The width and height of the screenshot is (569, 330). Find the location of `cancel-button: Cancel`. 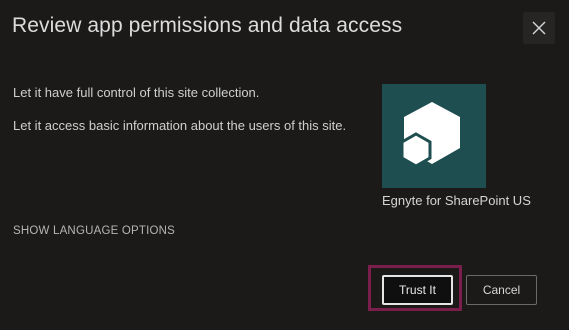

cancel-button: Cancel is located at coordinates (501, 290).